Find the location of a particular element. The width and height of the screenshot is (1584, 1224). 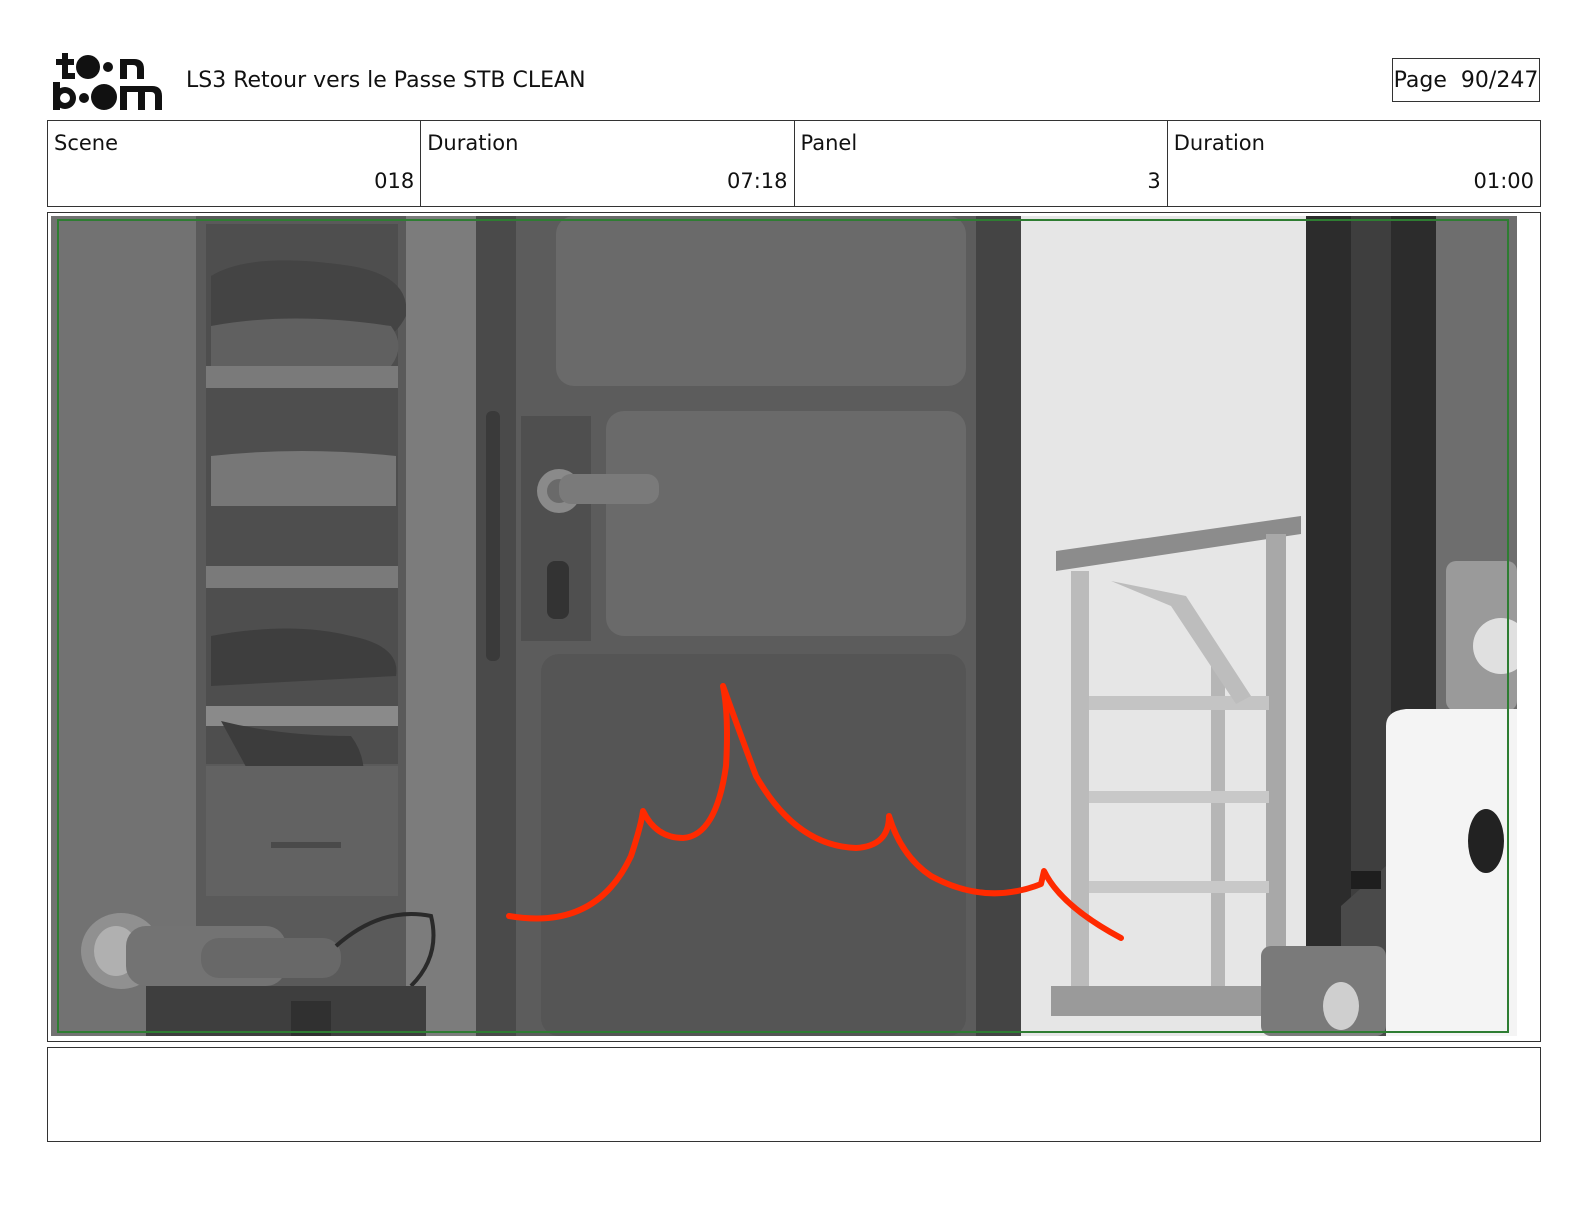

scene-duration-value: 07:18 is located at coordinates (757, 181).